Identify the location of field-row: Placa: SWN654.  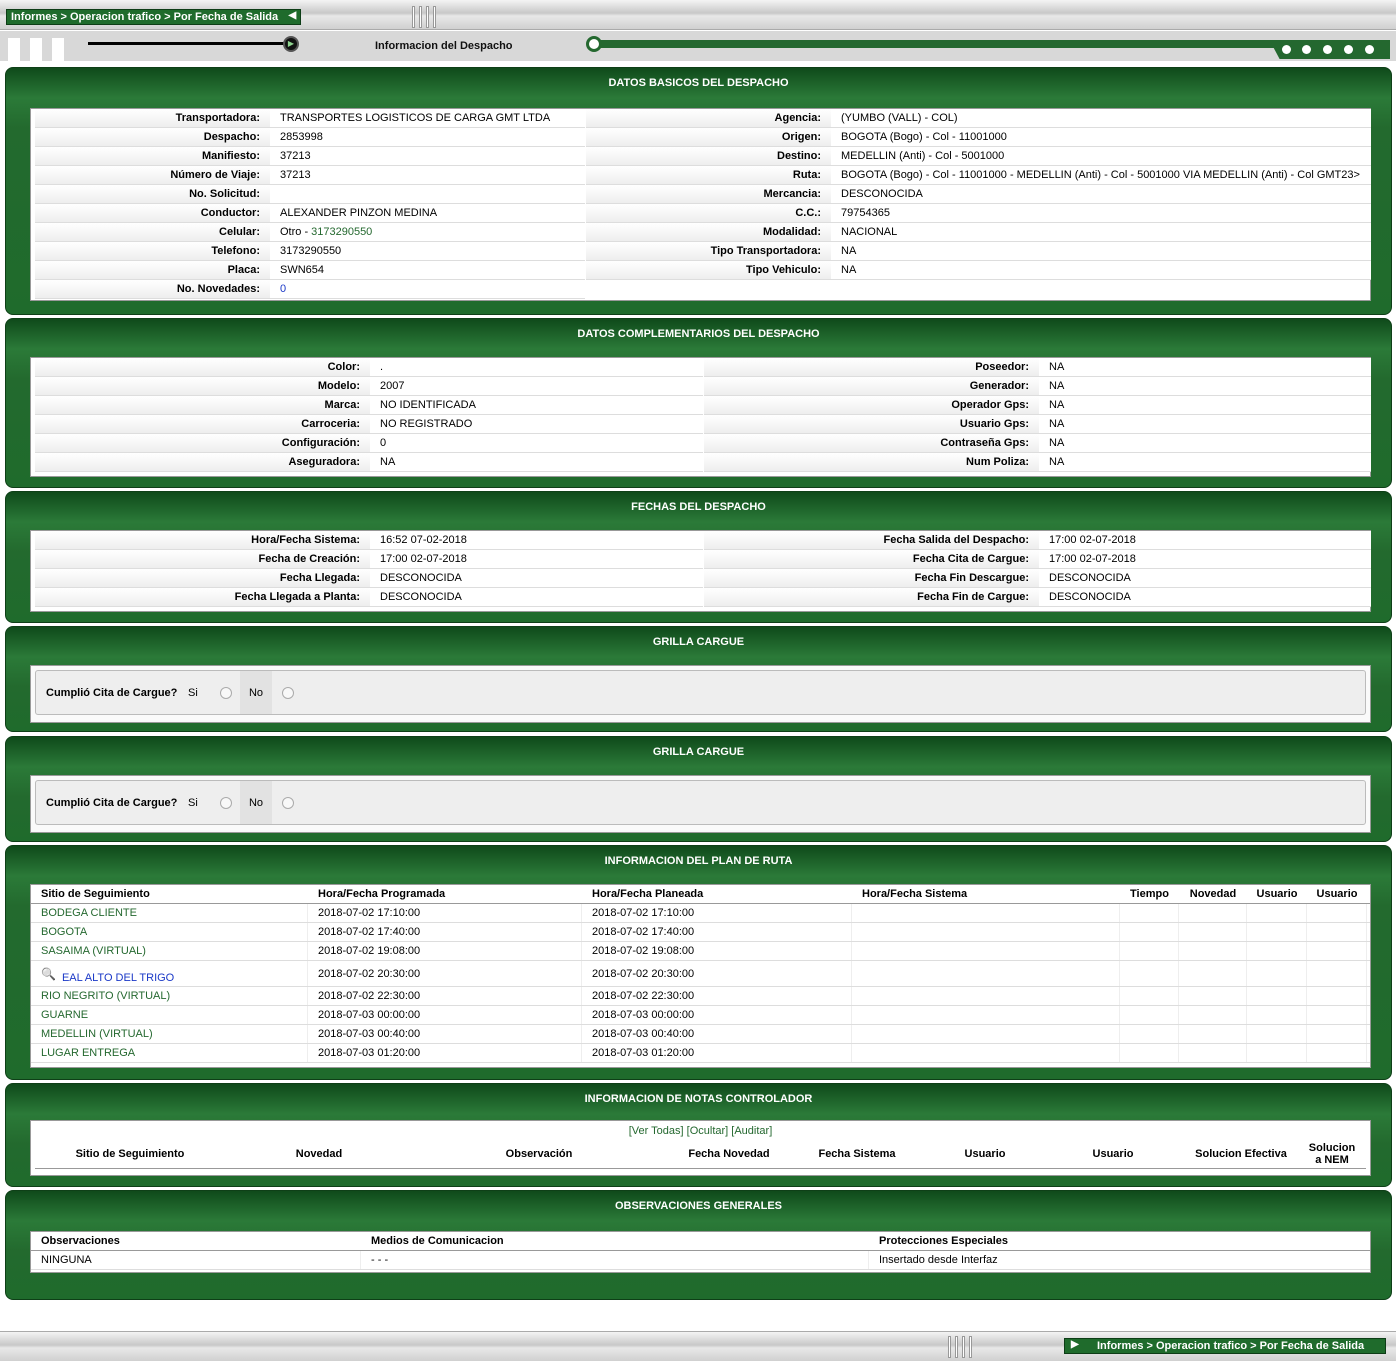
(310, 270).